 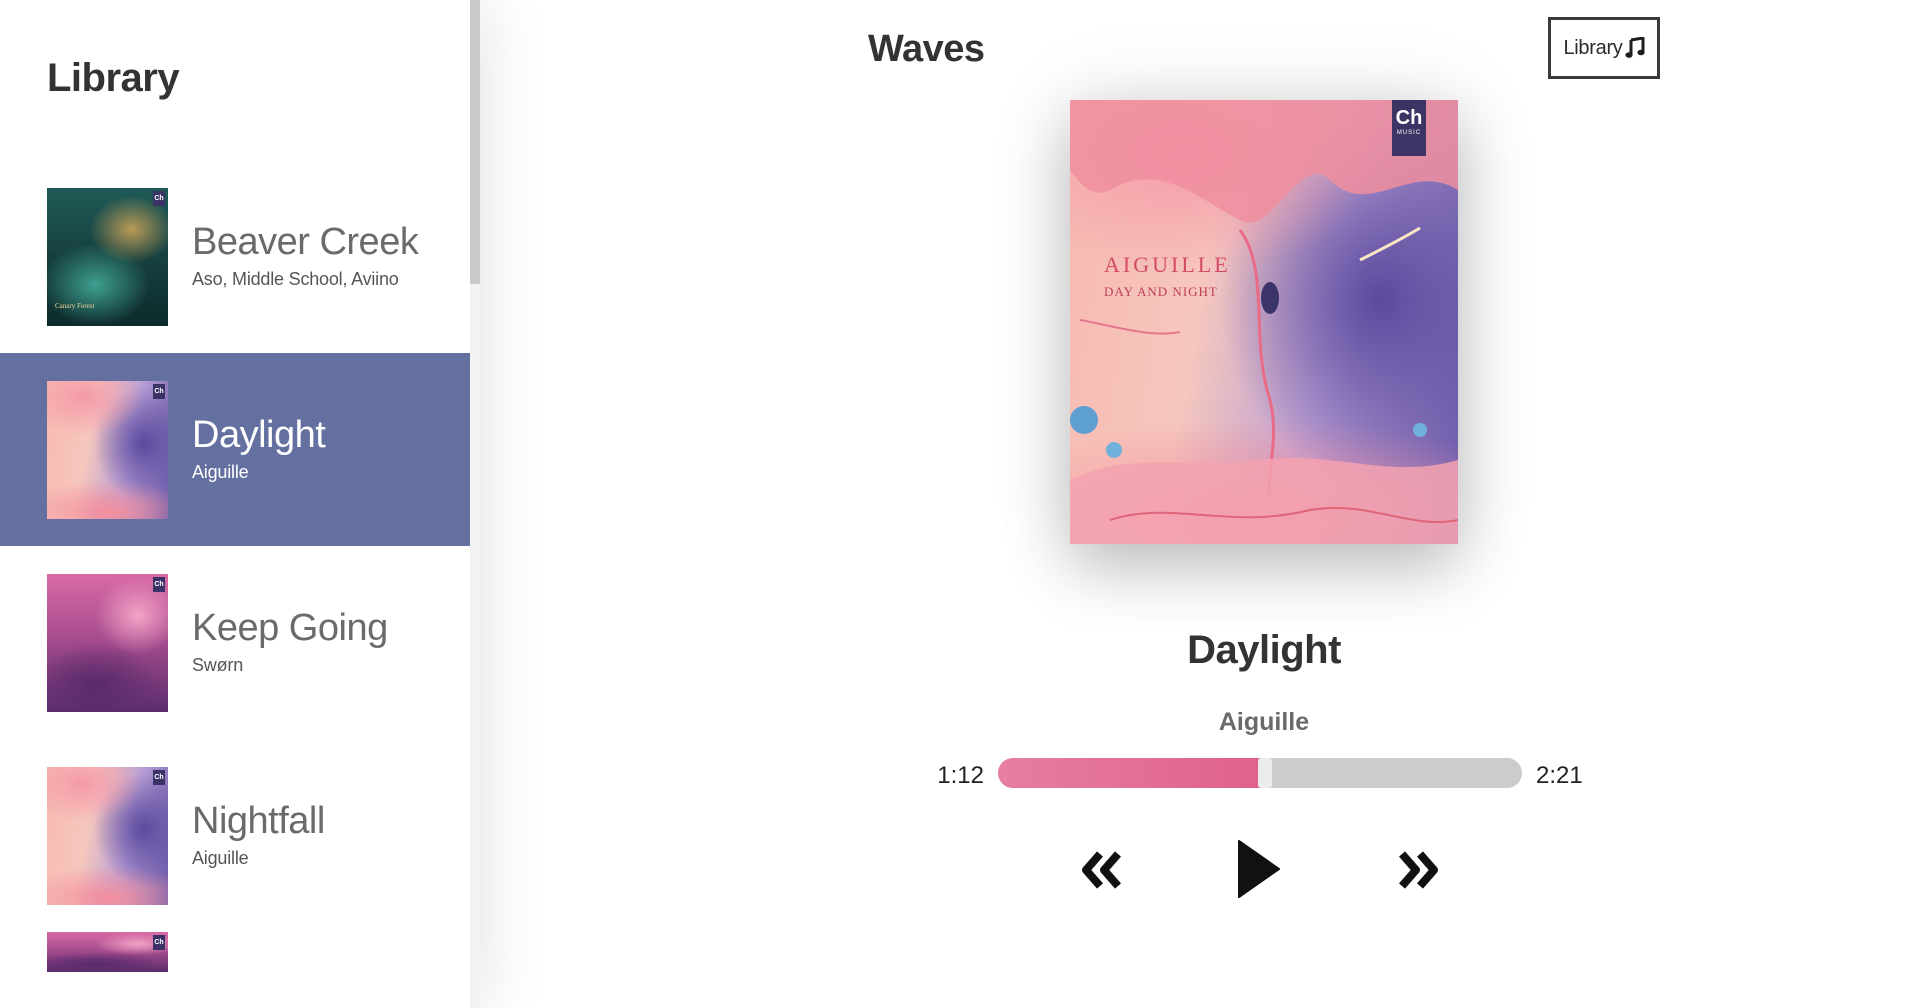 What do you see at coordinates (113, 78) in the screenshot?
I see `sidebar-title: Library` at bounding box center [113, 78].